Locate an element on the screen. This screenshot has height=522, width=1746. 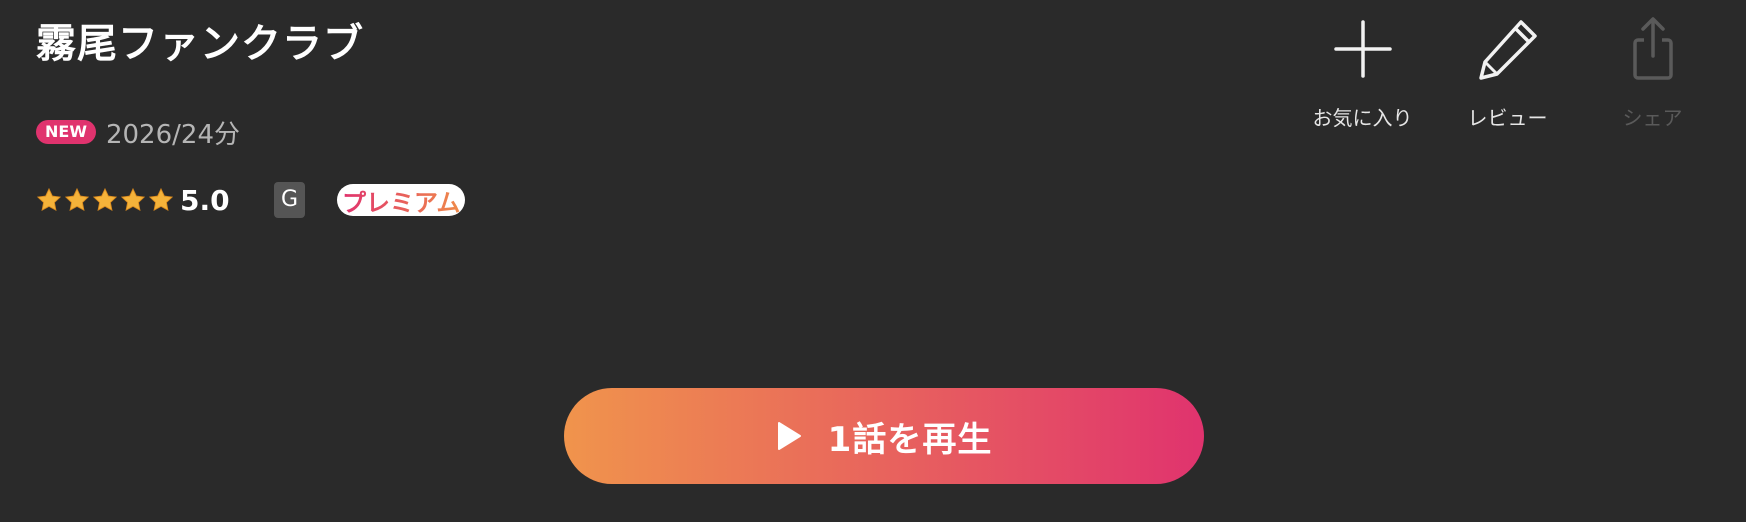
release-duration-info: 2026/24分 is located at coordinates (172, 134).